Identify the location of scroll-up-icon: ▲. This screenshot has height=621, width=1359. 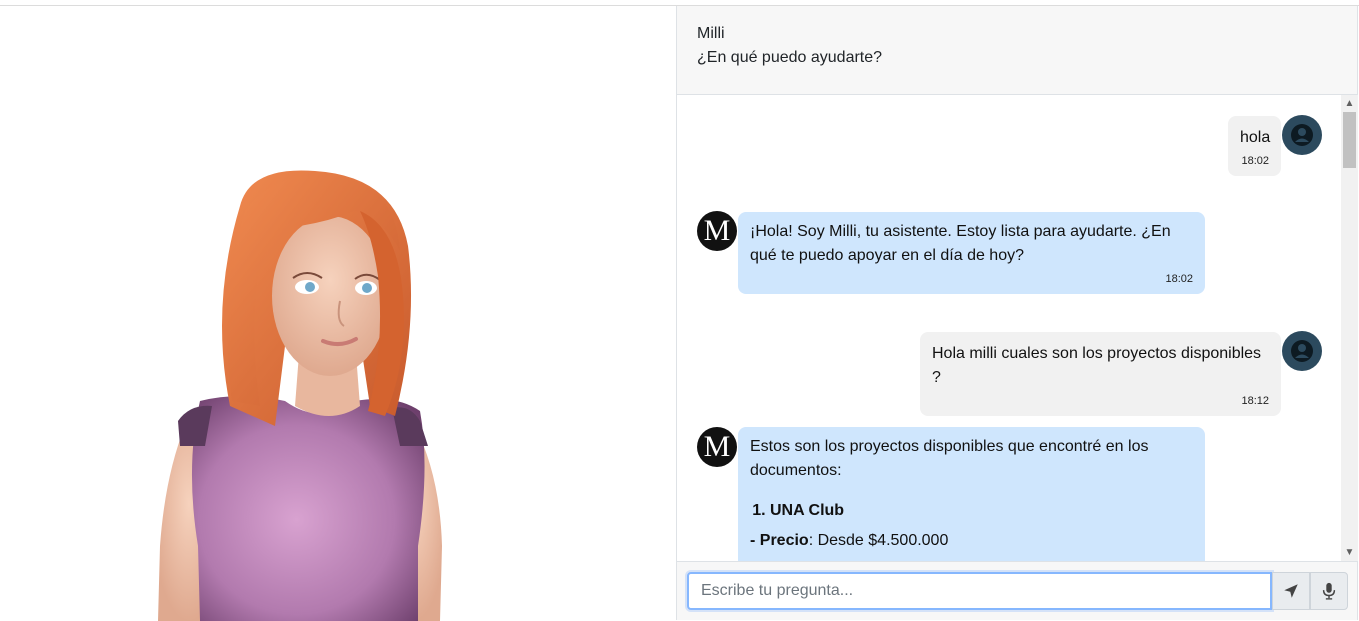
(1349, 103).